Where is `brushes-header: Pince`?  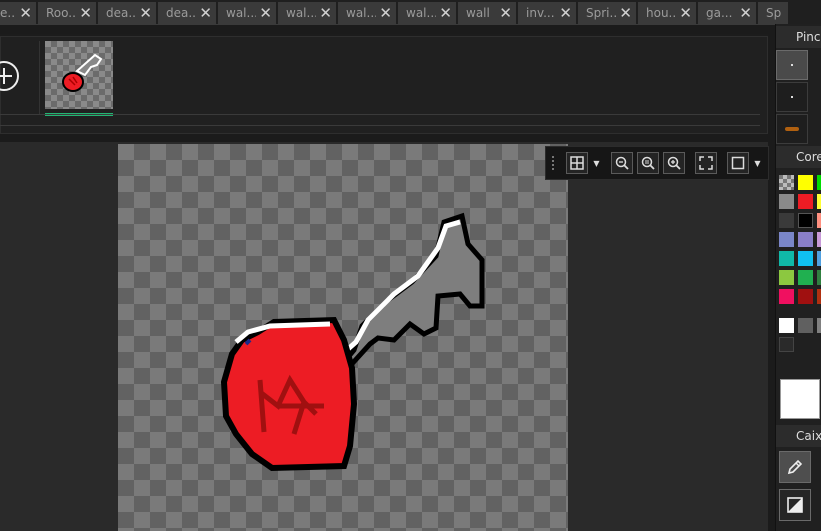 brushes-header: Pince is located at coordinates (798, 37).